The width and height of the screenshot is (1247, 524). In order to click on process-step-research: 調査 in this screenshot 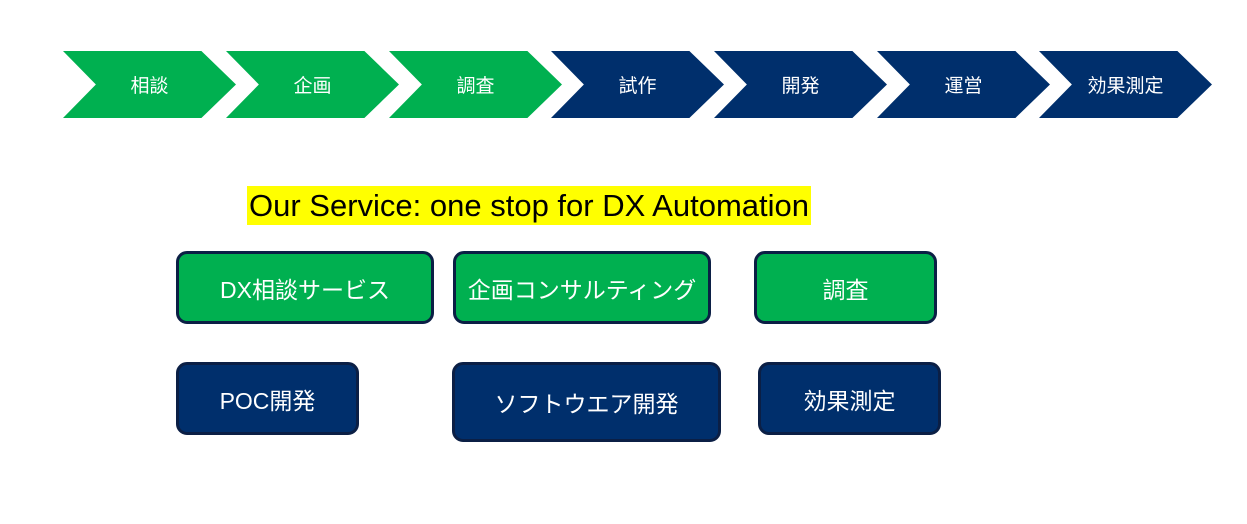, I will do `click(475, 84)`.